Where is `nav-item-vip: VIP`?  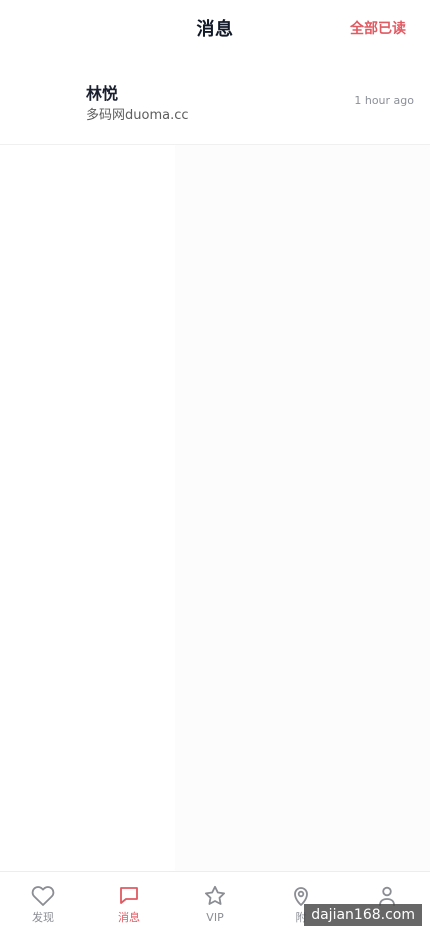
nav-item-vip: VIP is located at coordinates (215, 902).